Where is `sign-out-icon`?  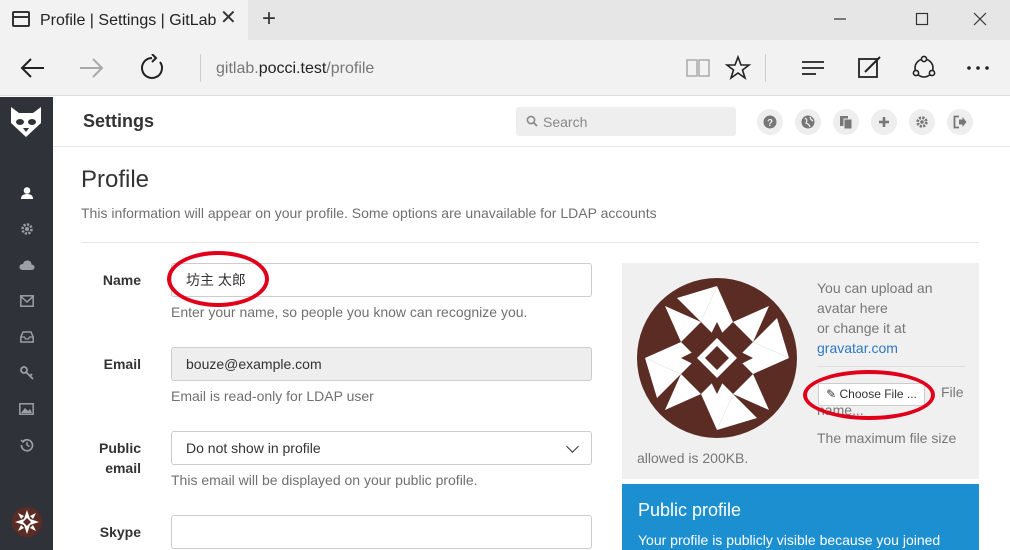 sign-out-icon is located at coordinates (960, 122).